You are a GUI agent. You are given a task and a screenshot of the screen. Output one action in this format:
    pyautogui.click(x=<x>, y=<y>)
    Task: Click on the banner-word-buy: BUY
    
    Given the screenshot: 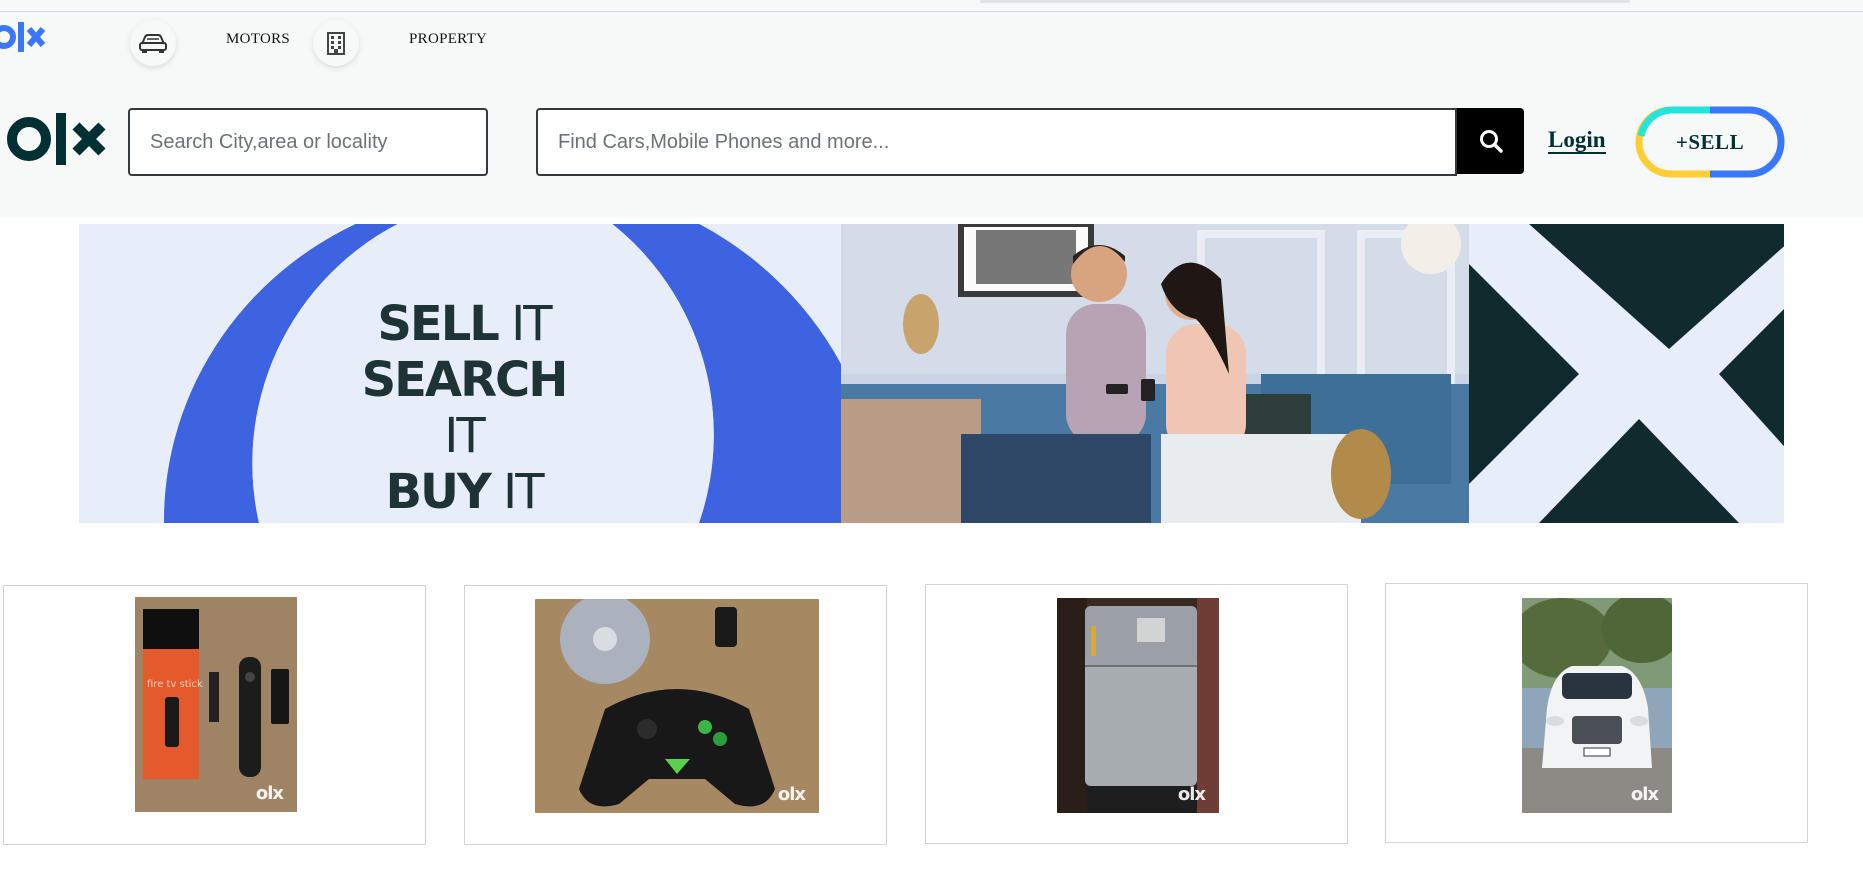 What is the action you would take?
    pyautogui.click(x=438, y=492)
    